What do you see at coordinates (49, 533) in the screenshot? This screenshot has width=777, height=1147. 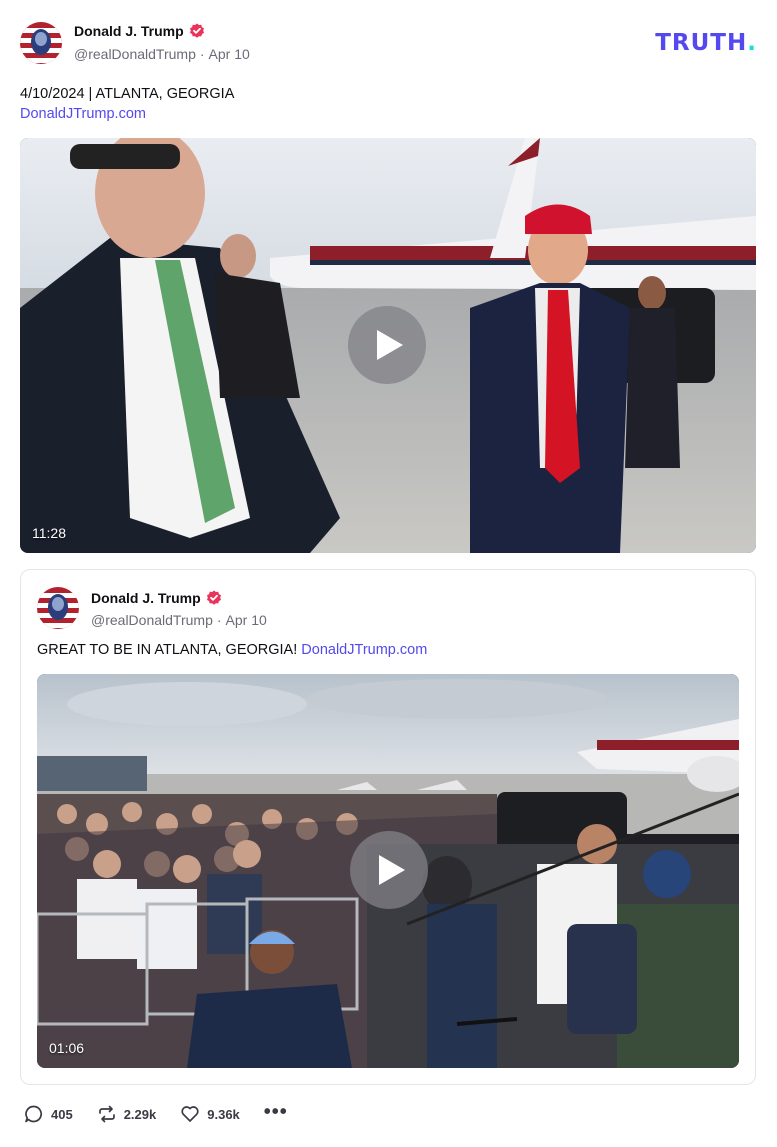 I see `video-duration: 11:28` at bounding box center [49, 533].